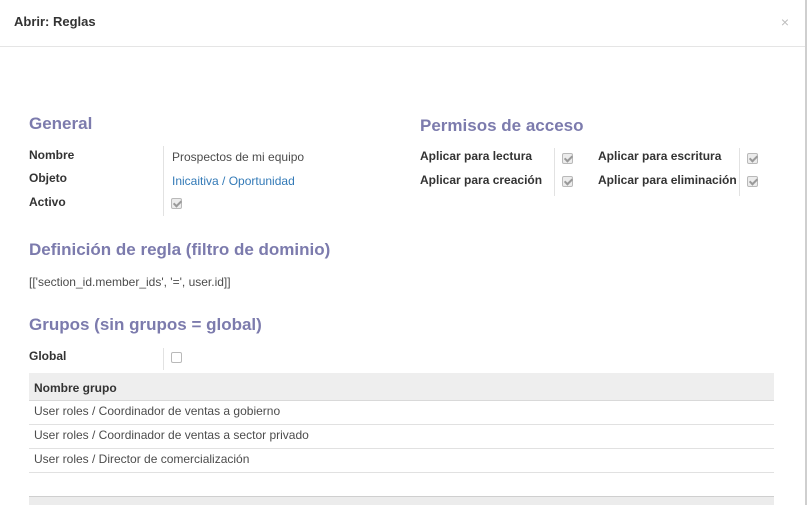 The height and width of the screenshot is (505, 807). I want to click on active-checkbox, so click(176, 203).